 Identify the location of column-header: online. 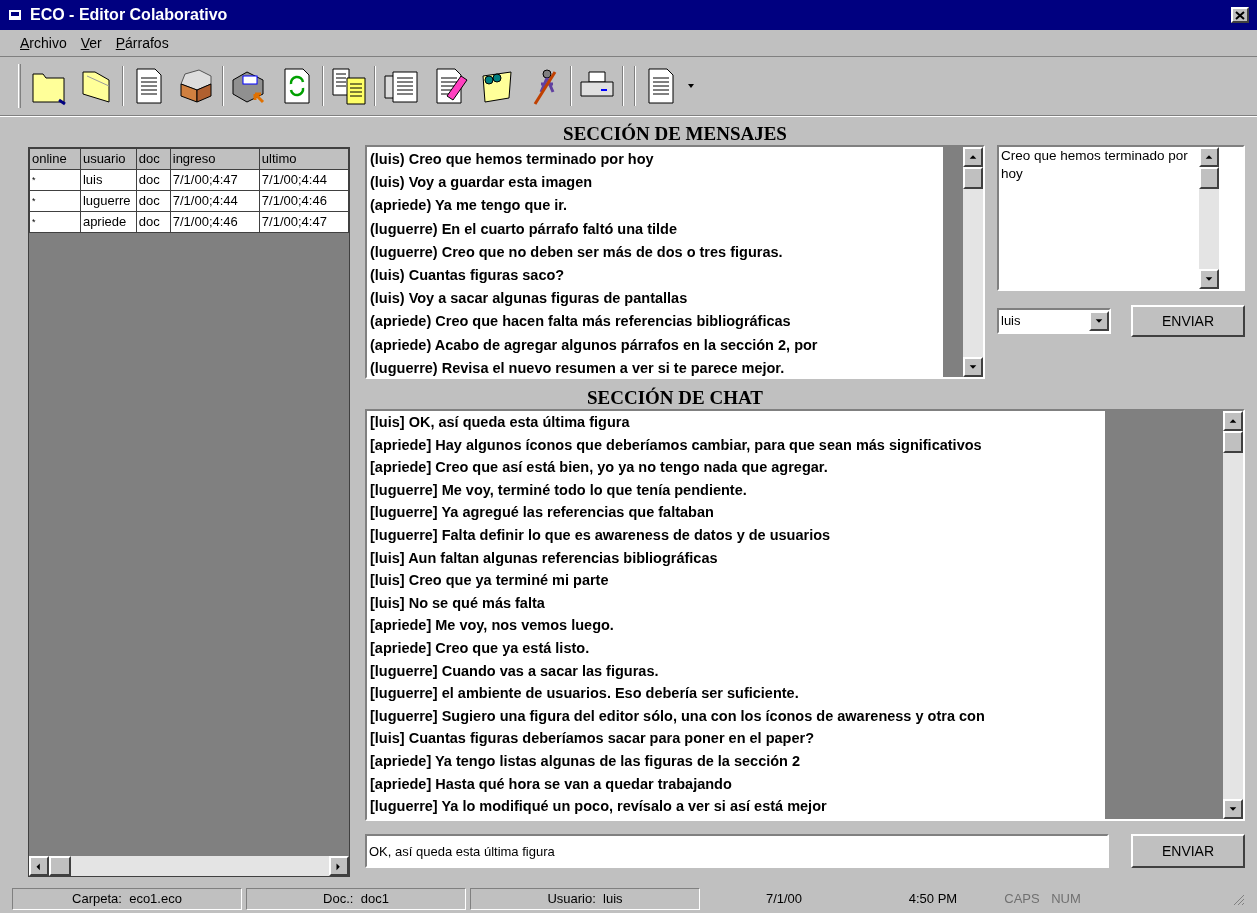
(55, 159).